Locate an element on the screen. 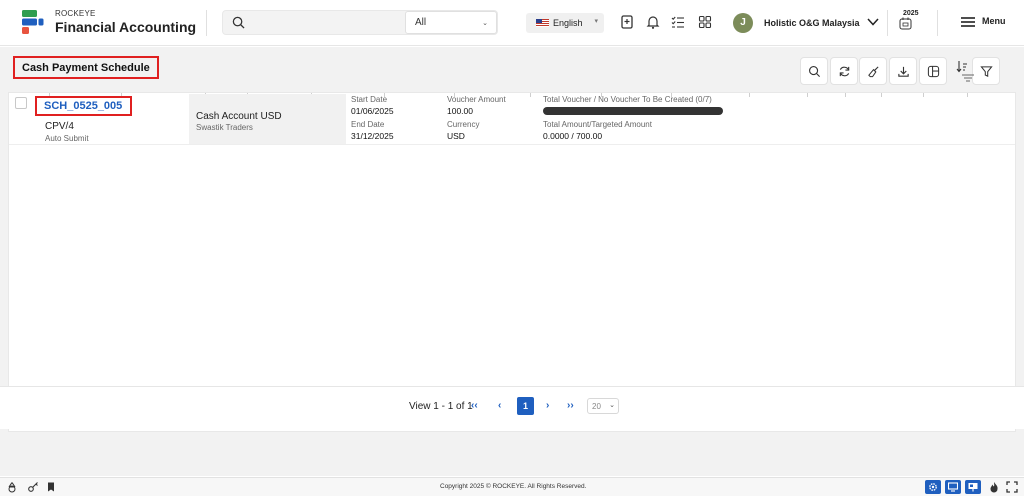  row-checkbox is located at coordinates (21, 103).